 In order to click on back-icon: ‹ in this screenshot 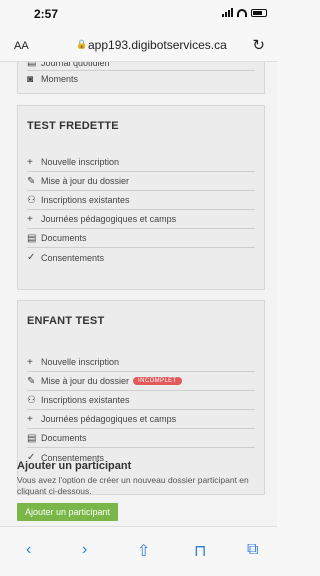, I will do `click(28, 550)`.